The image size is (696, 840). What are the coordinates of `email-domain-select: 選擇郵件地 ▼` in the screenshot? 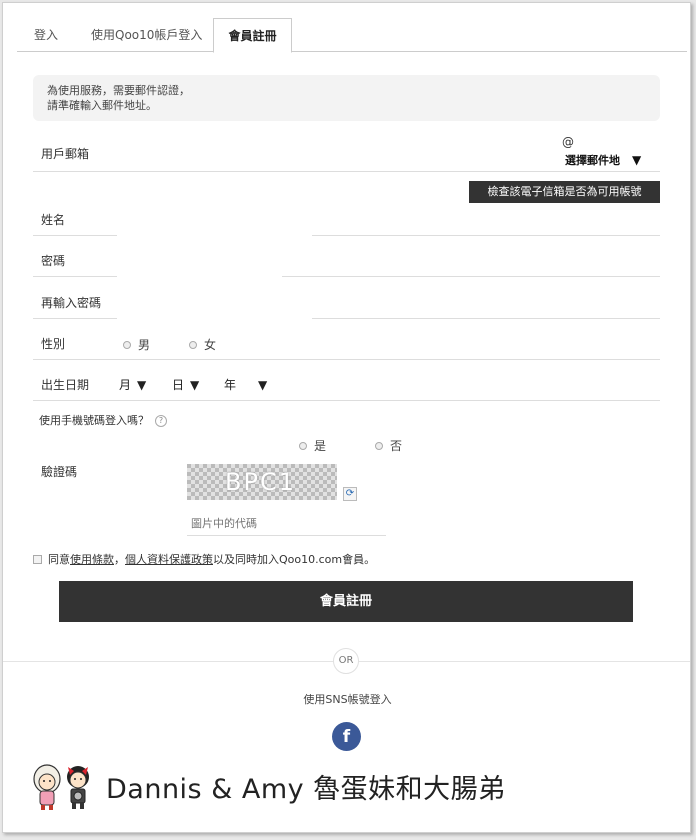 It's located at (603, 160).